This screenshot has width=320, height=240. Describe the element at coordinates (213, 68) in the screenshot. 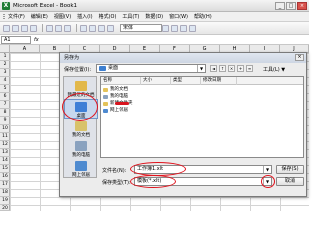

I see `back-icon: ◄` at that location.